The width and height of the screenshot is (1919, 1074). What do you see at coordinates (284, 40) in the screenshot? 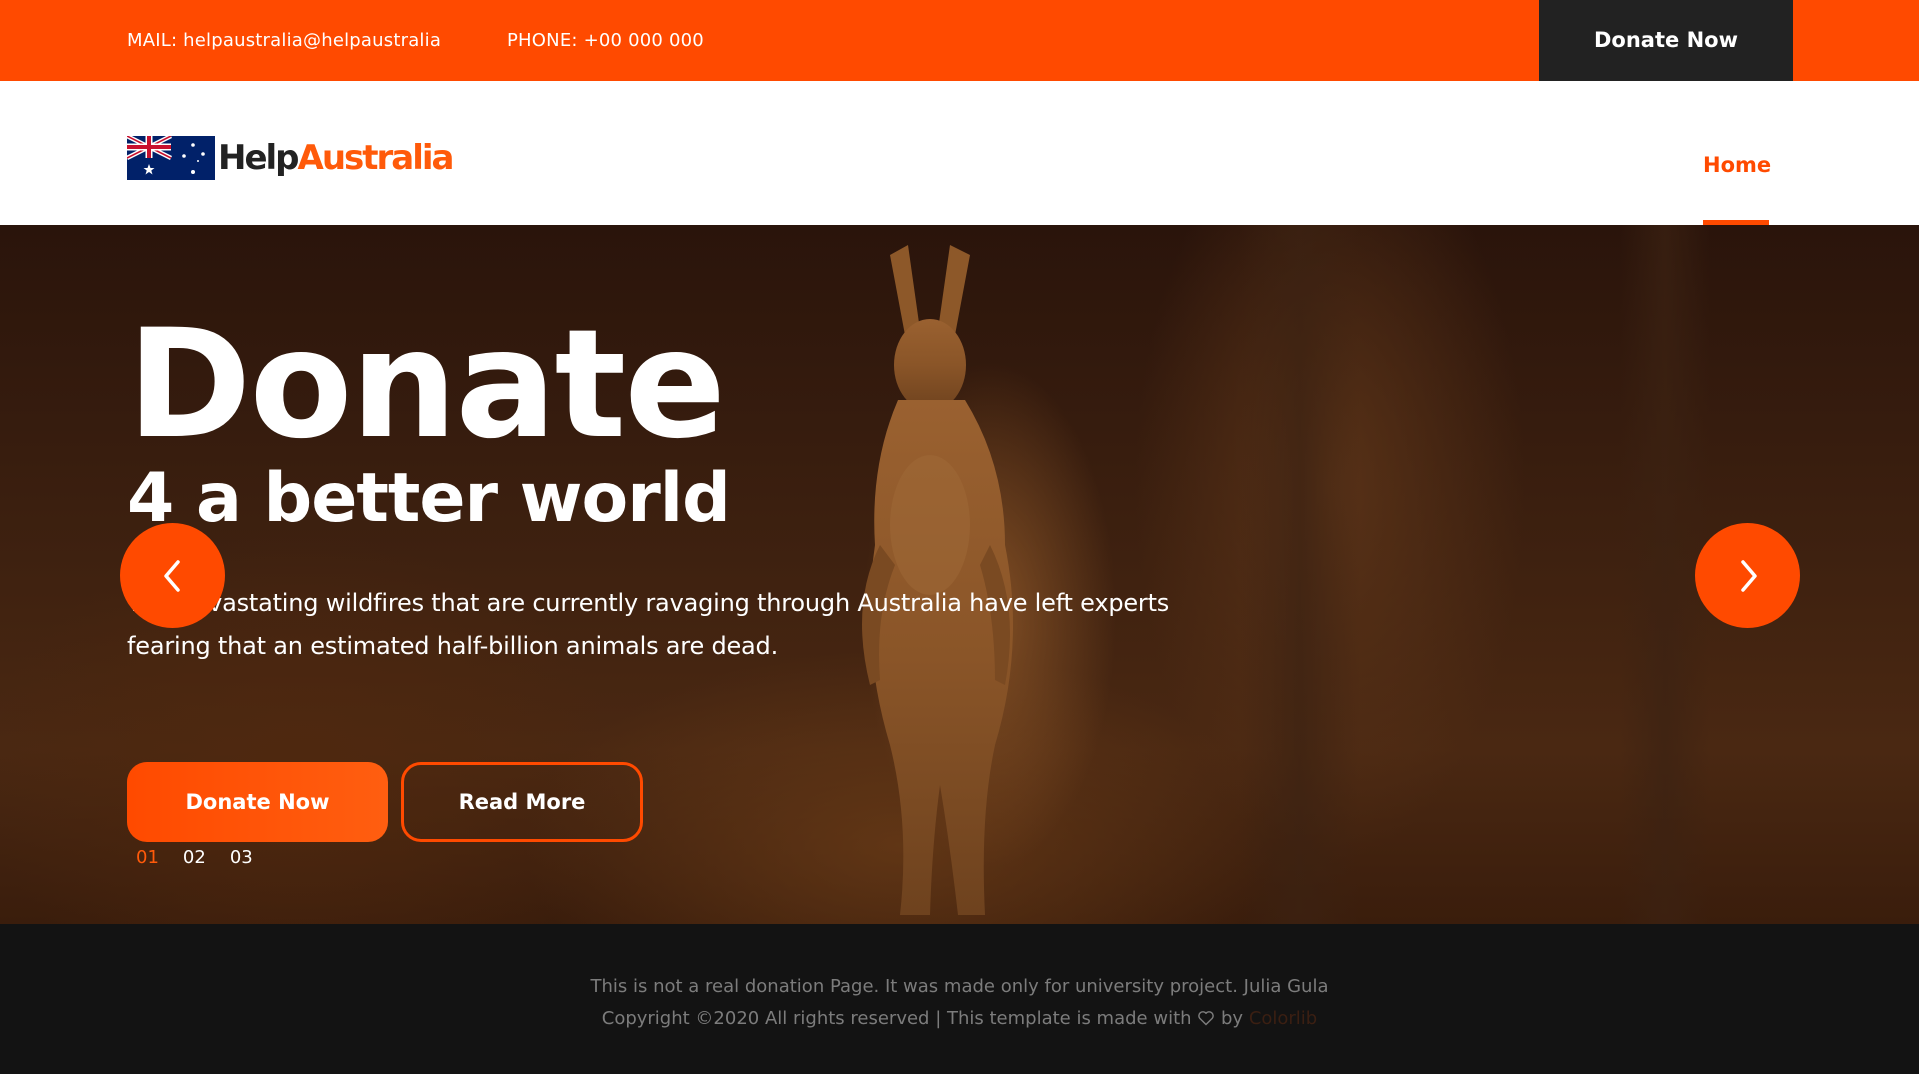
I see `contact-mail: MAIL: helpaustralia@helpaustralia` at bounding box center [284, 40].